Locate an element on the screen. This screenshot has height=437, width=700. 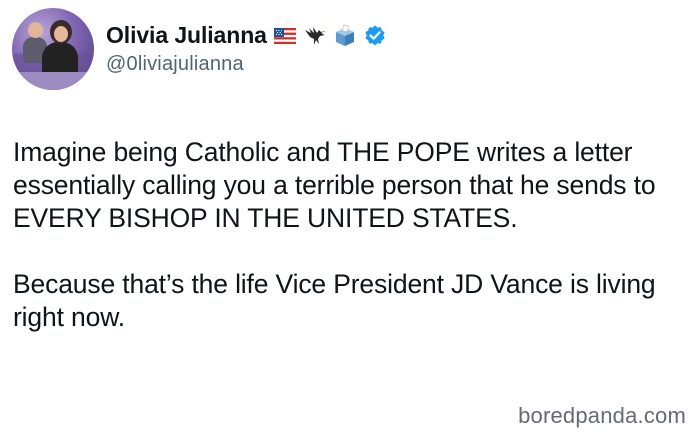
user-info: Olivia Julianna @0liviajulianna is located at coordinates (246, 49).